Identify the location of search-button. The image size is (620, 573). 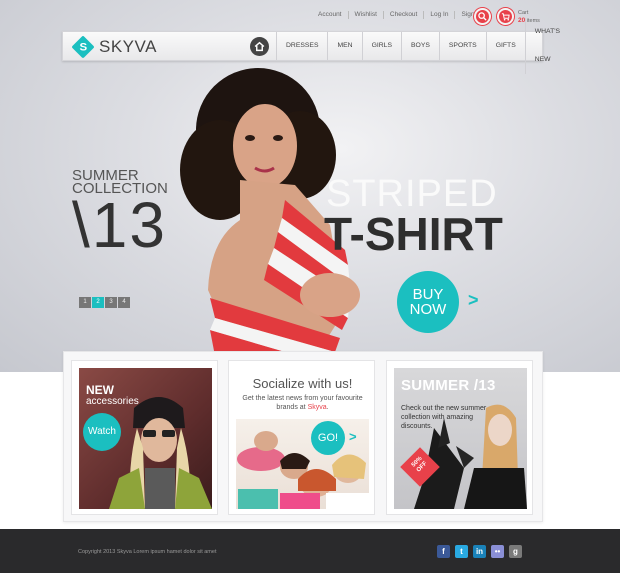
(482, 16).